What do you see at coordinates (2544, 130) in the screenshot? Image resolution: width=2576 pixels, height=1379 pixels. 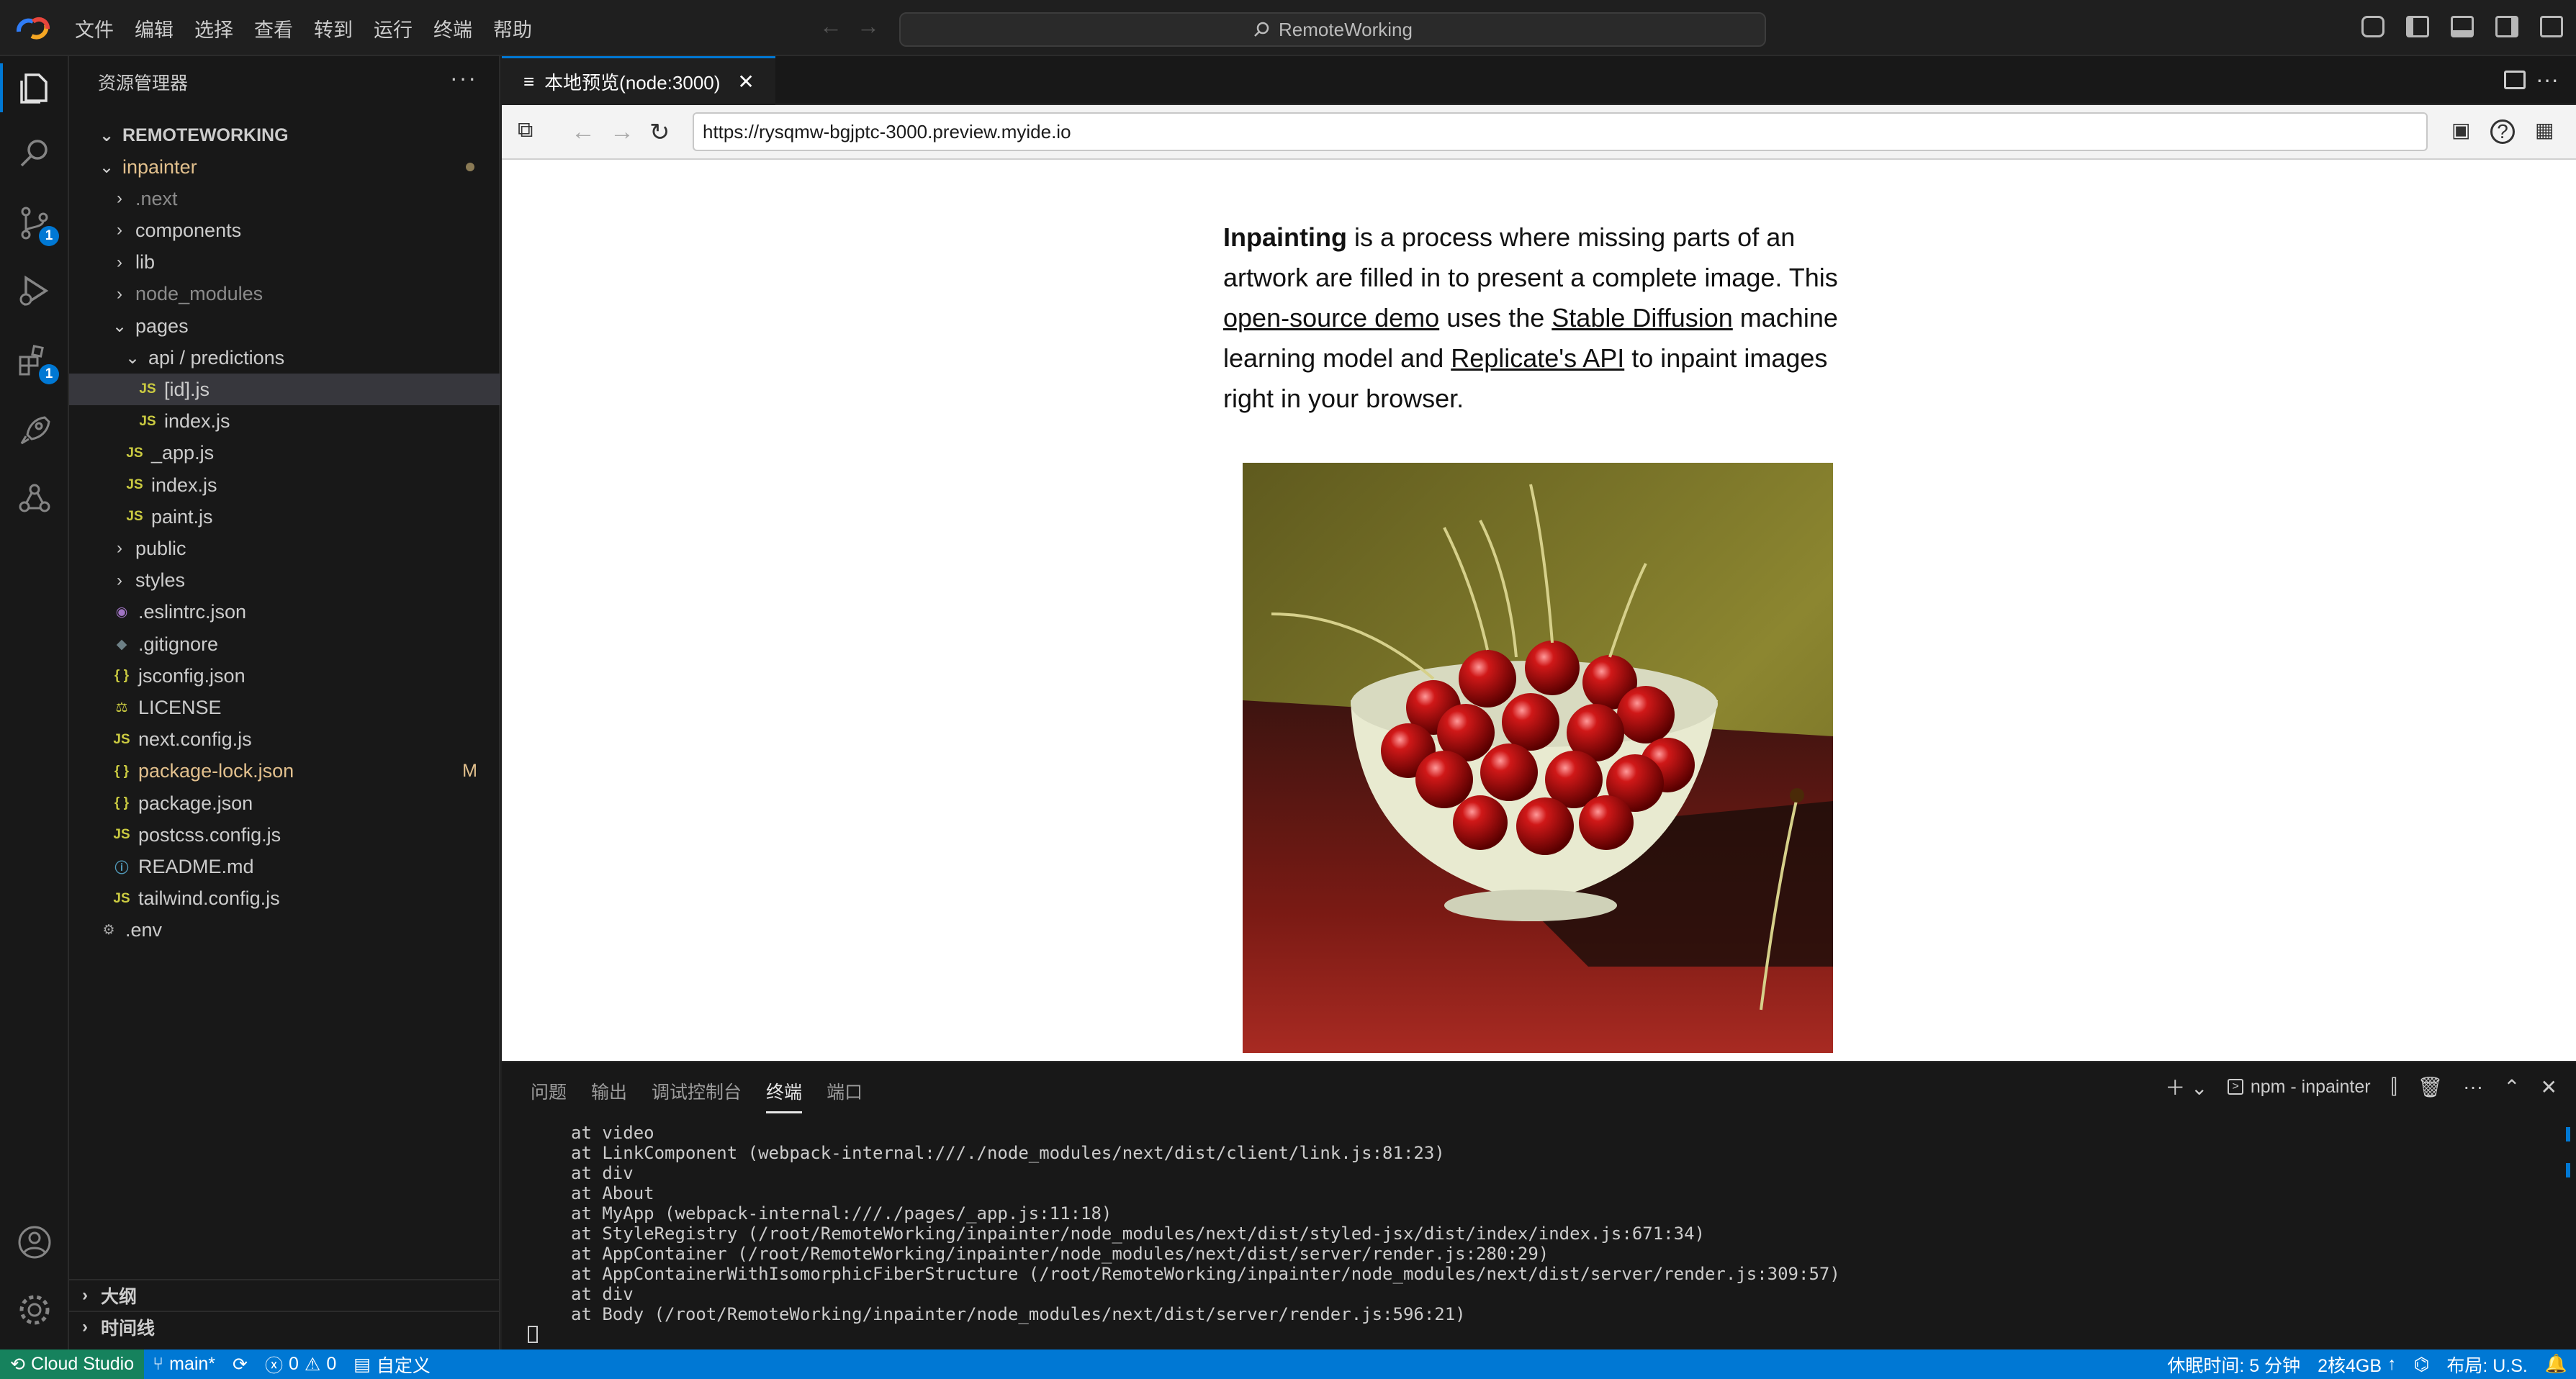 I see `qrcode-icon: ▦` at bounding box center [2544, 130].